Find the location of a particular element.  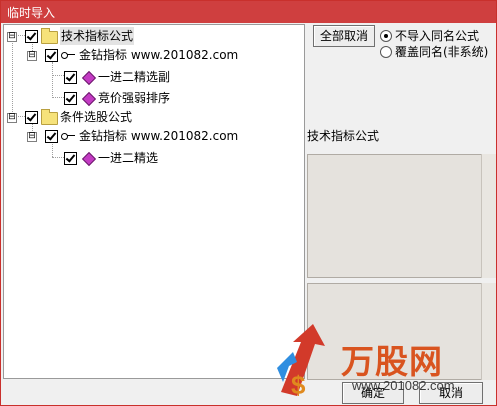

radio-label: 不导入同名公式 is located at coordinates (437, 36).